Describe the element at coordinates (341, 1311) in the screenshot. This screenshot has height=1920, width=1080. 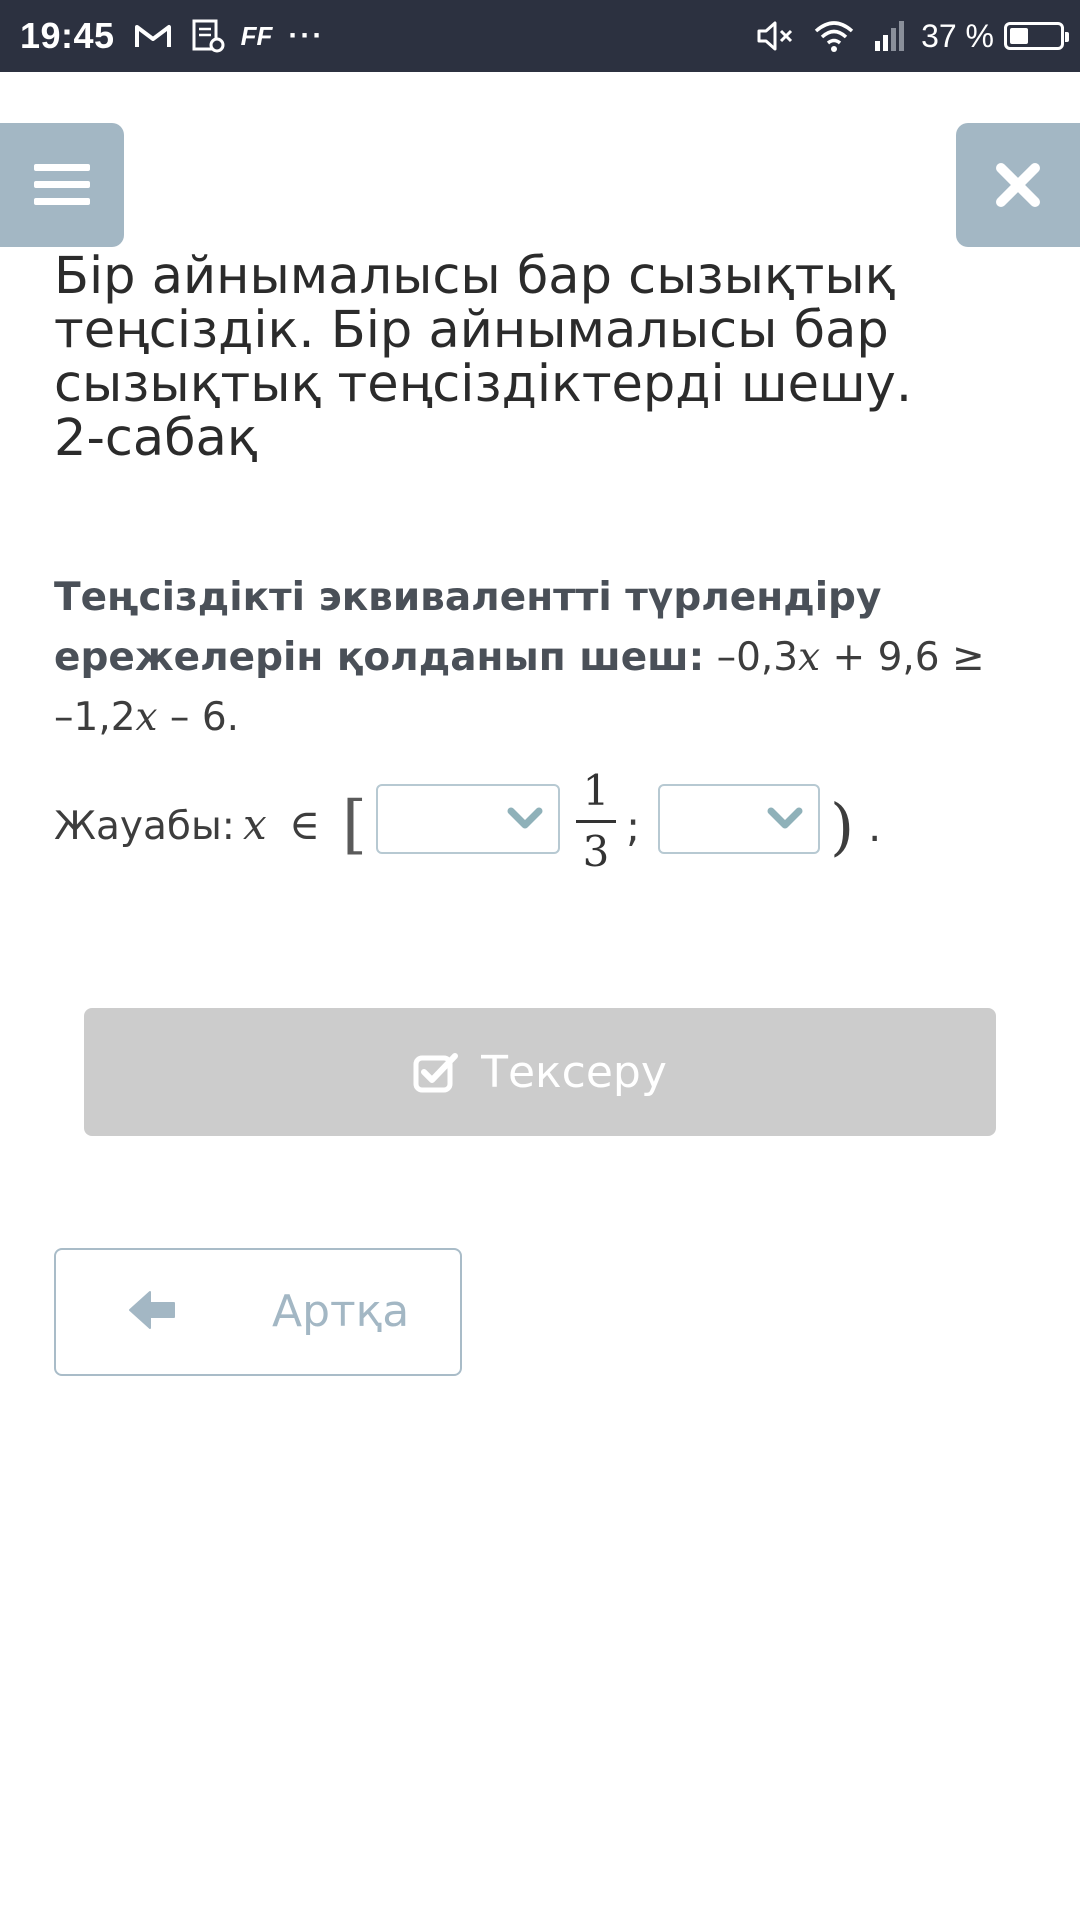
I see `back-button-label: Артқа` at that location.